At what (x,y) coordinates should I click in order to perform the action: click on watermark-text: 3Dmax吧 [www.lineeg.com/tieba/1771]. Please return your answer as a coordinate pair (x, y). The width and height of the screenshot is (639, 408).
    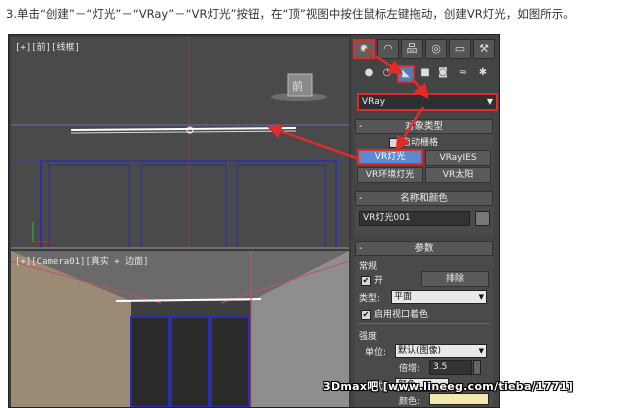
    Looking at the image, I should click on (448, 386).